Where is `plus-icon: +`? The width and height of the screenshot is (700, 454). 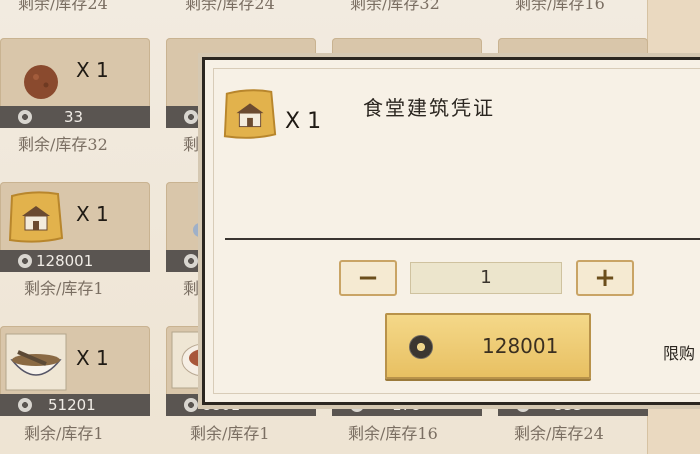 plus-icon: + is located at coordinates (605, 278).